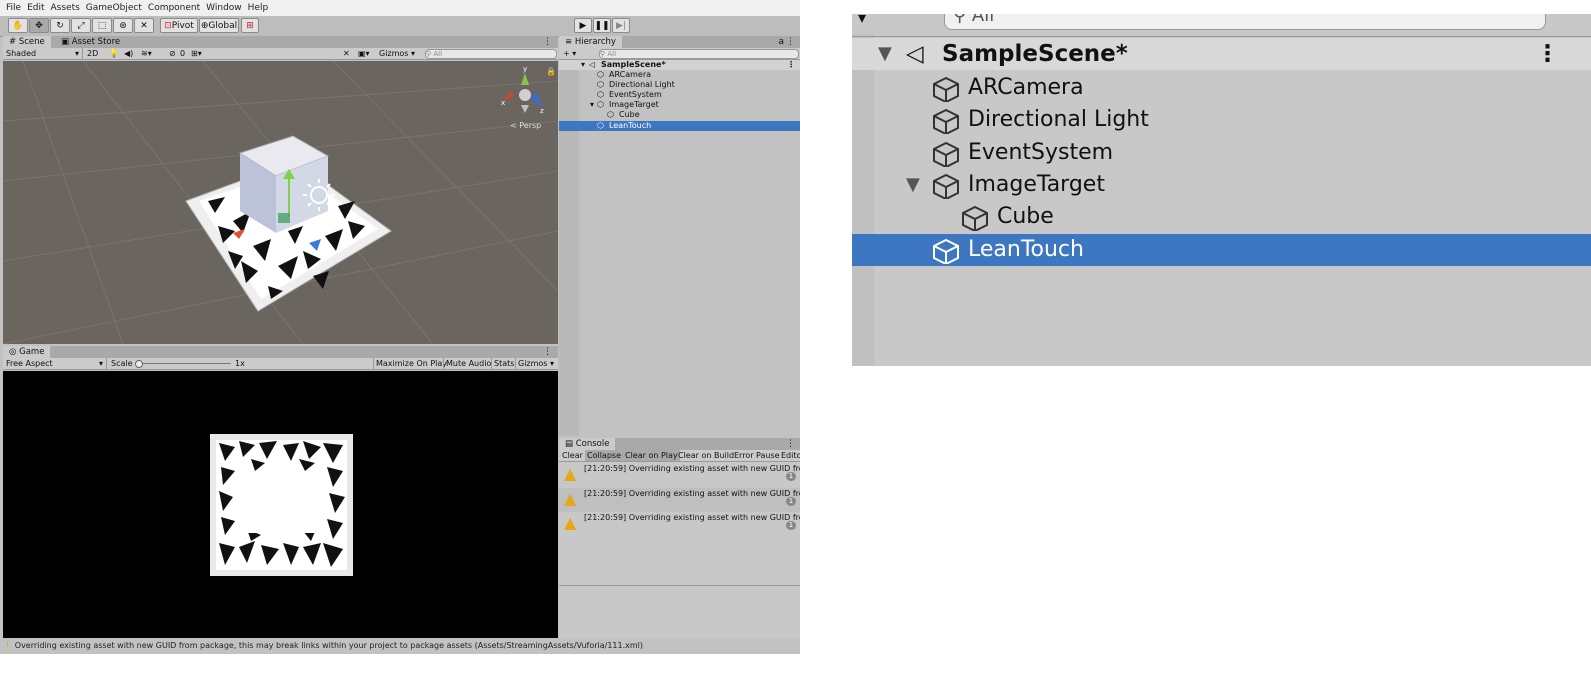 This screenshot has height=674, width=1591. Describe the element at coordinates (128, 53) in the screenshot. I see `audio-icon: ◀)` at that location.